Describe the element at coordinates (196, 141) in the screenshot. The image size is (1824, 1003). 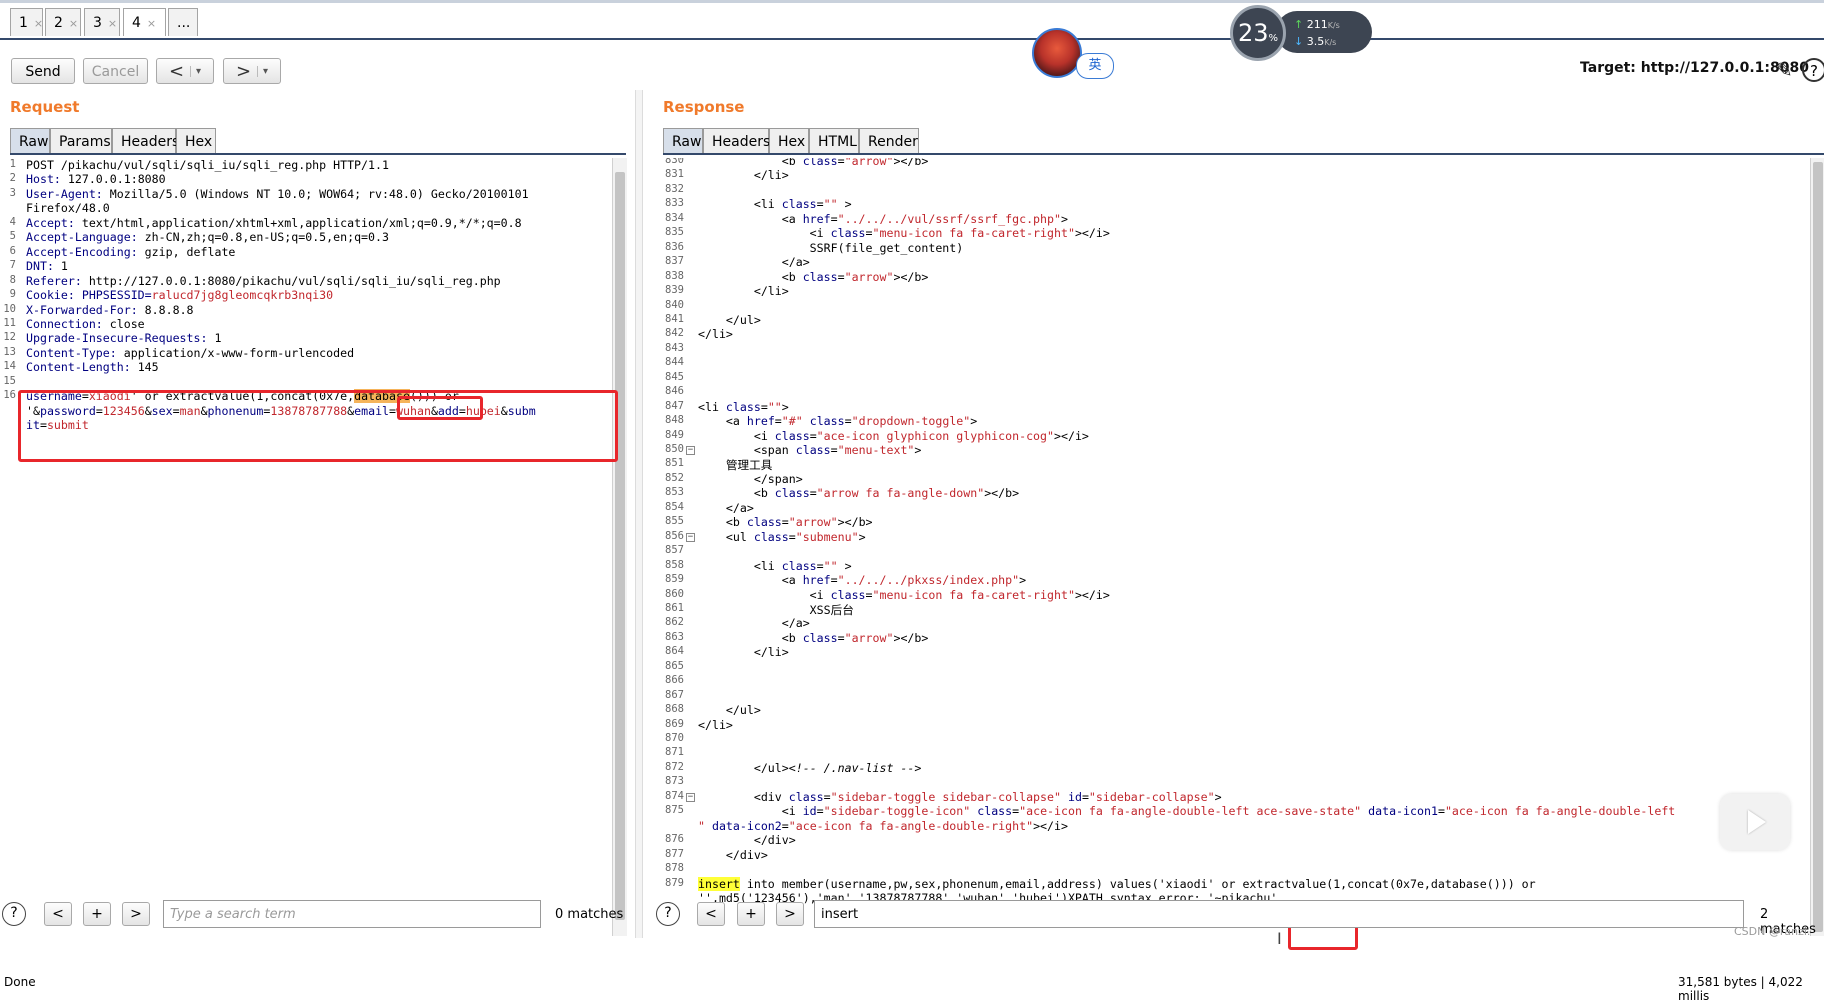
I see `request-tab-hex: Hex` at that location.